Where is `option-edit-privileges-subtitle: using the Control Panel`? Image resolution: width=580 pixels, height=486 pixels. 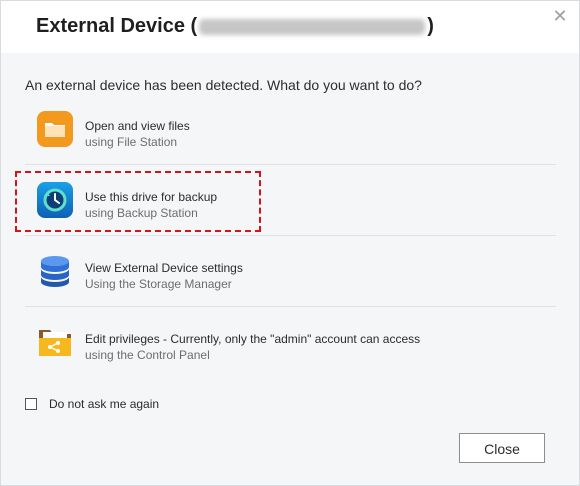 option-edit-privileges-subtitle: using the Control Panel is located at coordinates (147, 355).